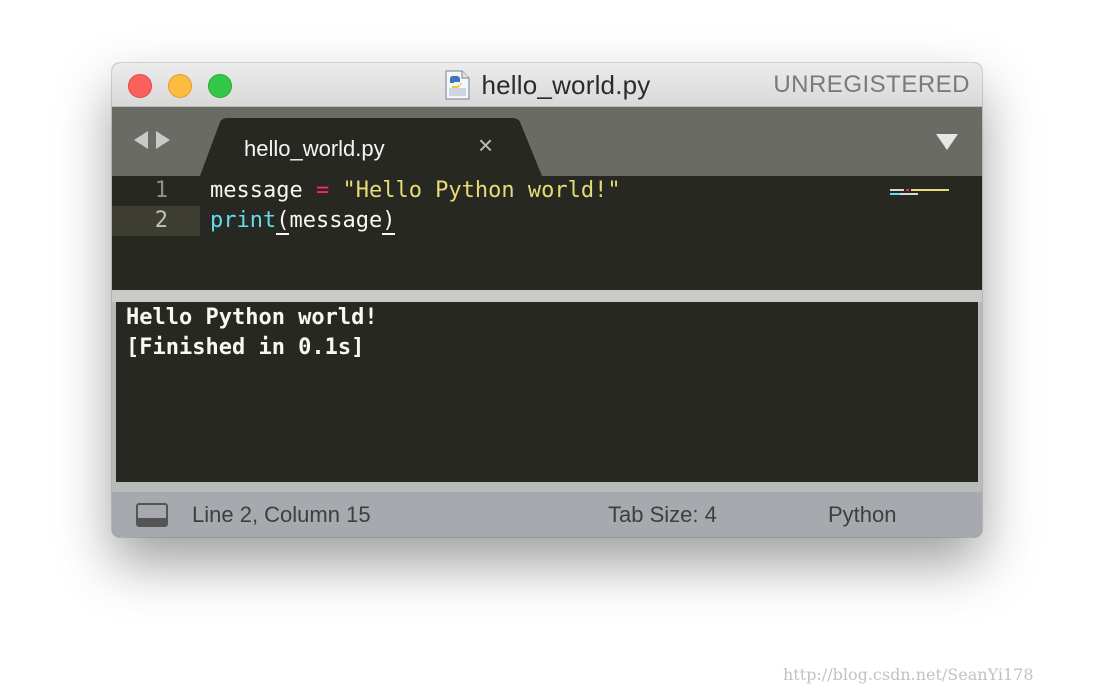  I want to click on tab-label: hello_world.py, so click(314, 148).